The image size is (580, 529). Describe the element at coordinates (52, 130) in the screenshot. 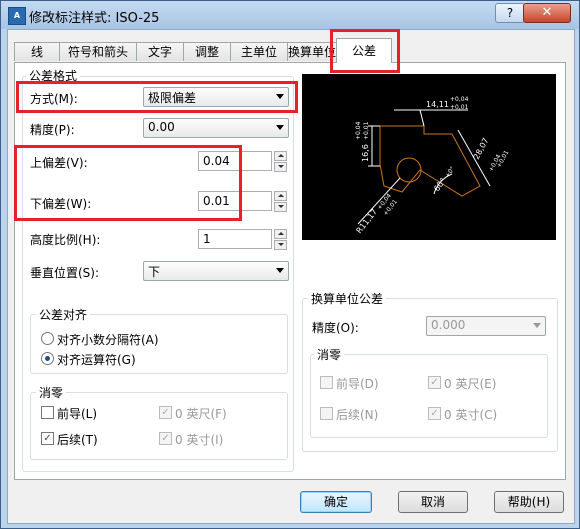

I see `precision-label: 精度(P):` at that location.